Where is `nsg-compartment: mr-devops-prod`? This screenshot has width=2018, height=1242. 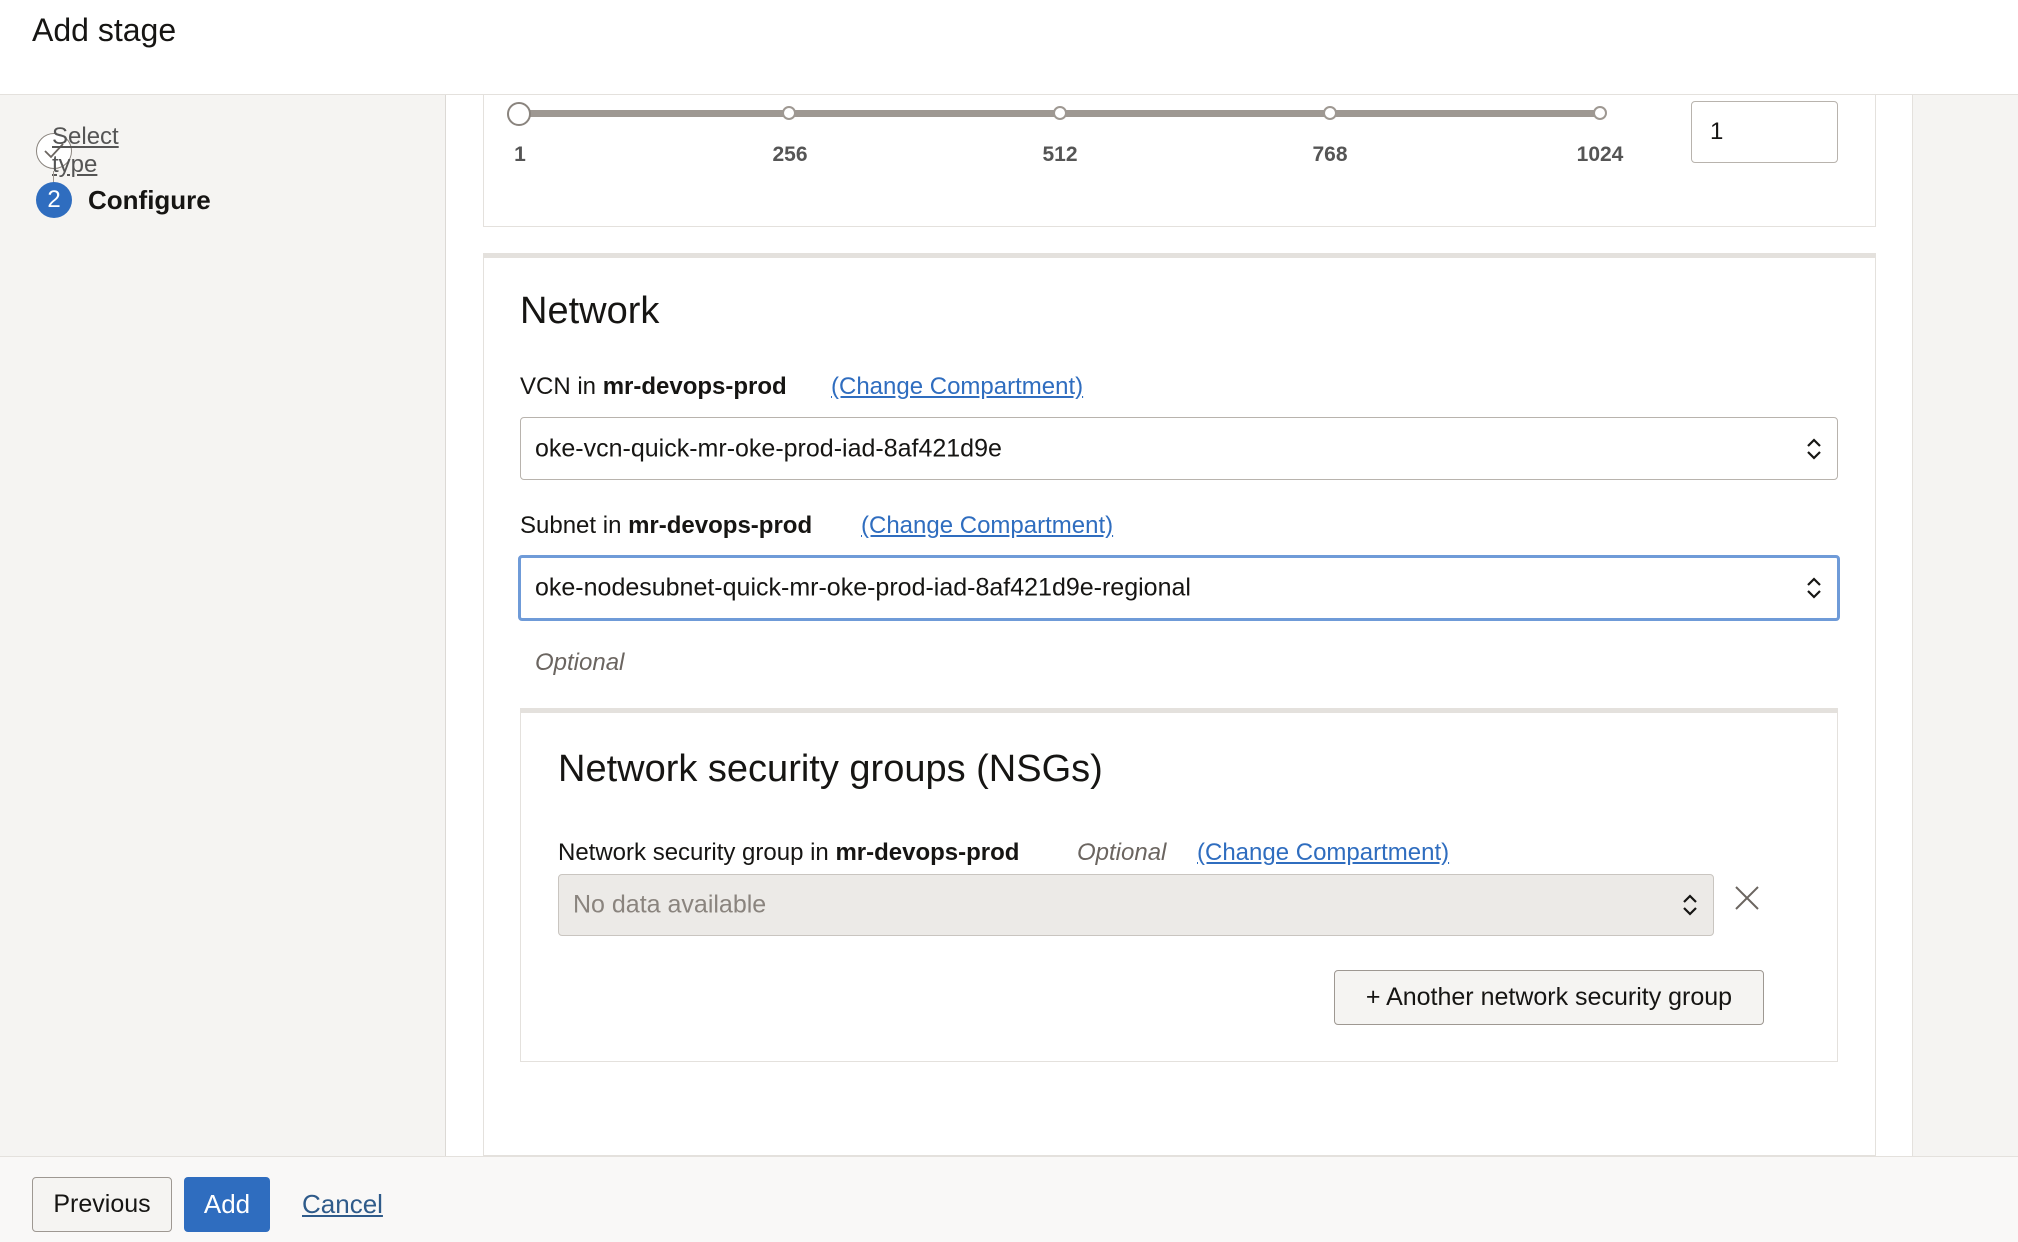
nsg-compartment: mr-devops-prod is located at coordinates (927, 852).